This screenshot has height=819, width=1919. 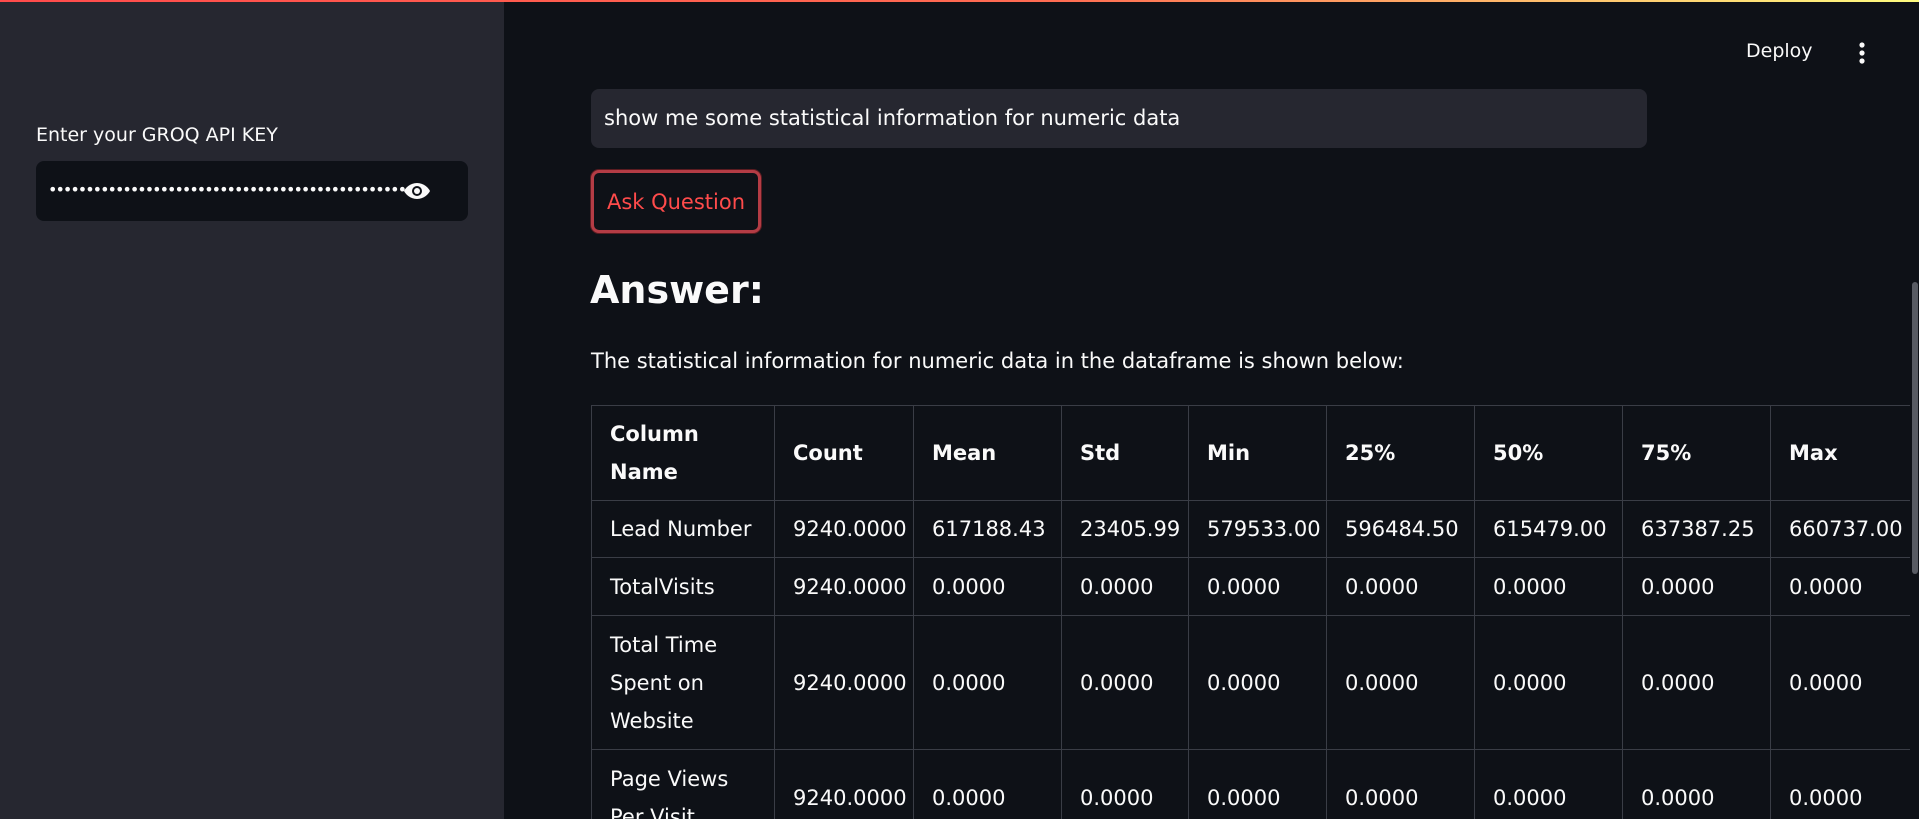 What do you see at coordinates (1779, 51) in the screenshot?
I see `deploy-button: Deploy` at bounding box center [1779, 51].